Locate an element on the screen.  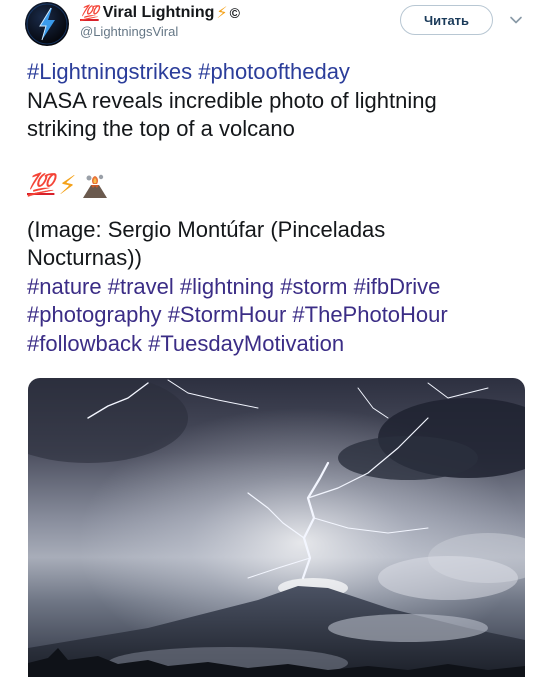
credit-line: Nocturnas)) is located at coordinates (84, 257).